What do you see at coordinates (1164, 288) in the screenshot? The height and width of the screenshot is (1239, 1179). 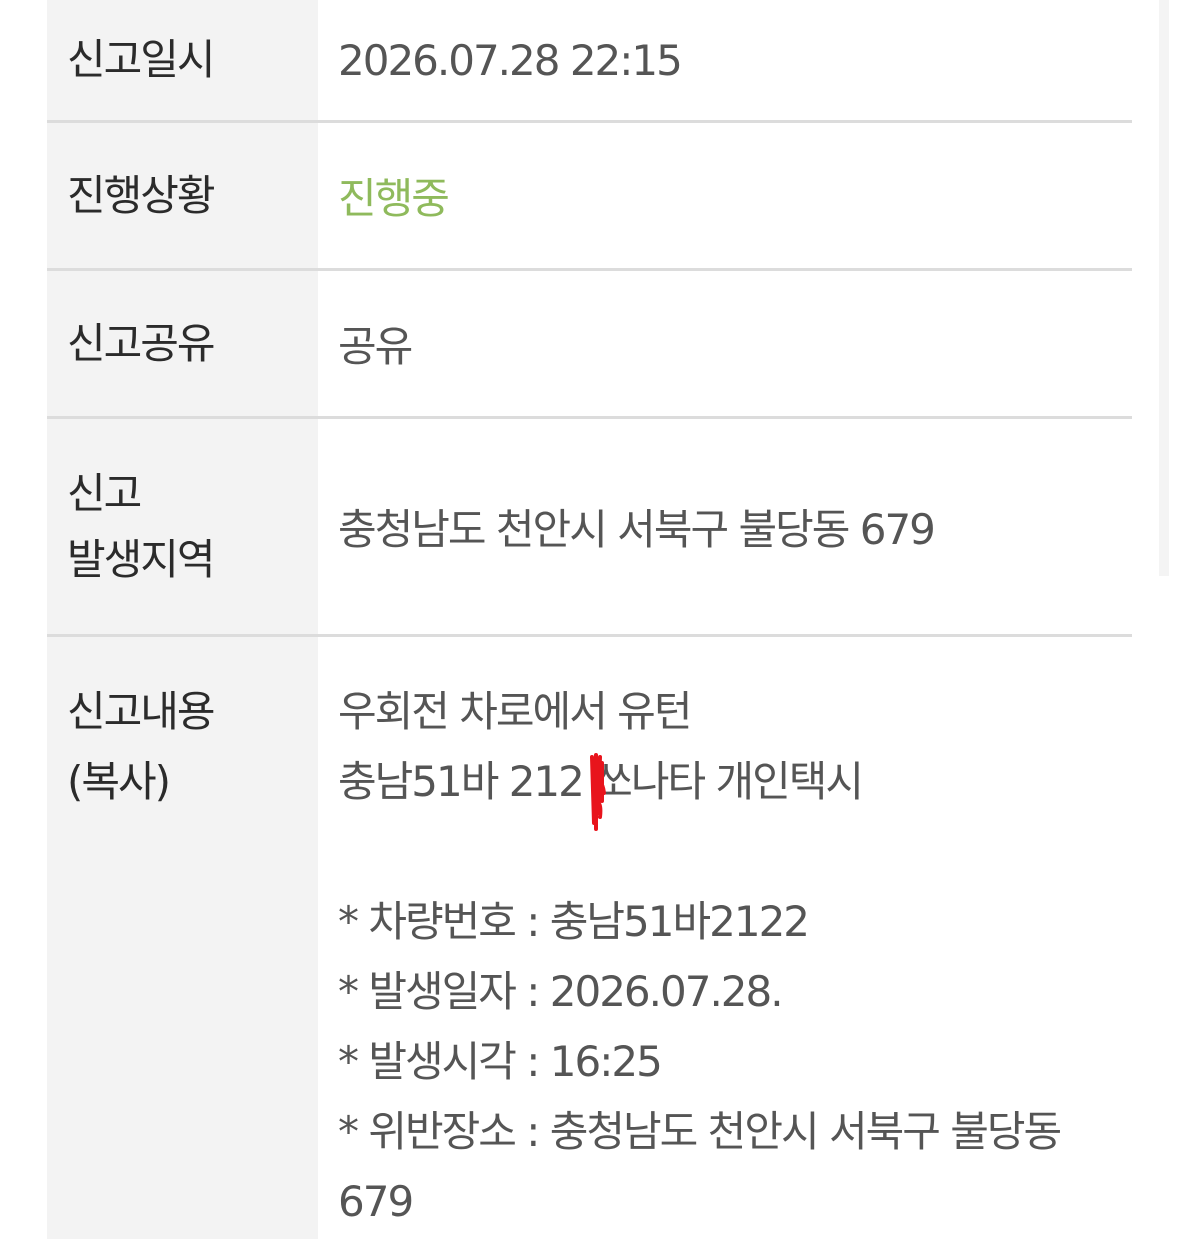 I see `scrollbar` at bounding box center [1164, 288].